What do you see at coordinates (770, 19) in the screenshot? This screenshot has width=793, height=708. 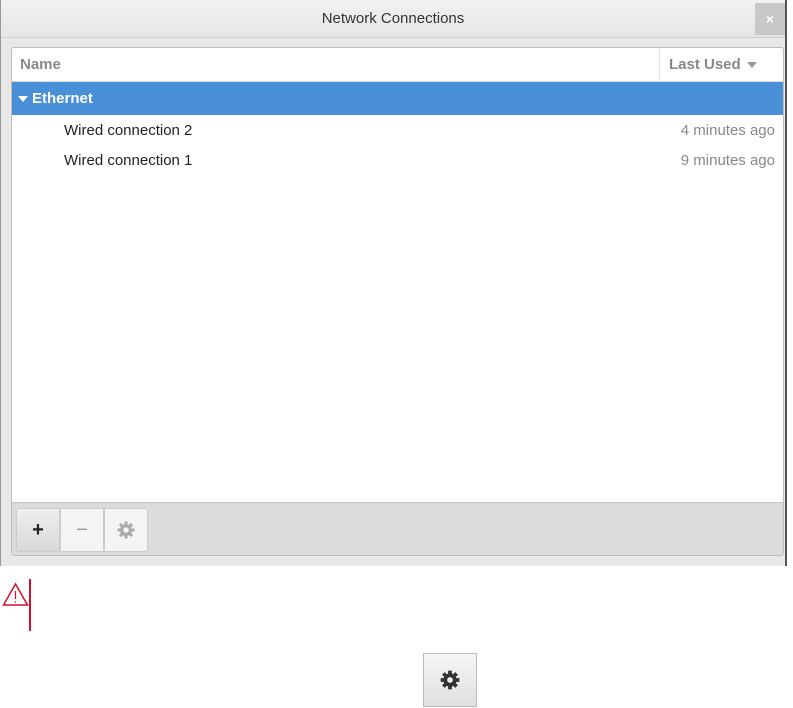 I see `close-button: ×` at bounding box center [770, 19].